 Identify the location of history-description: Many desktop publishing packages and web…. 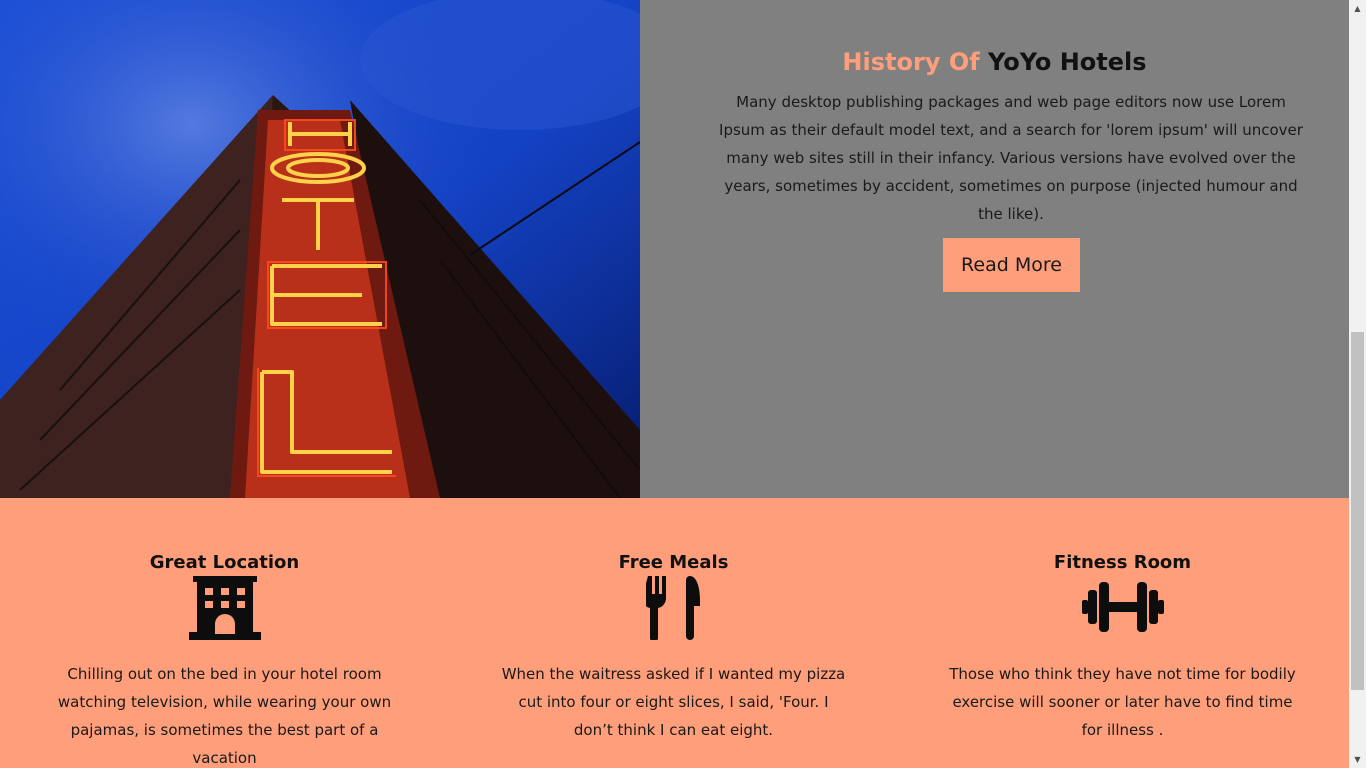
(1011, 158).